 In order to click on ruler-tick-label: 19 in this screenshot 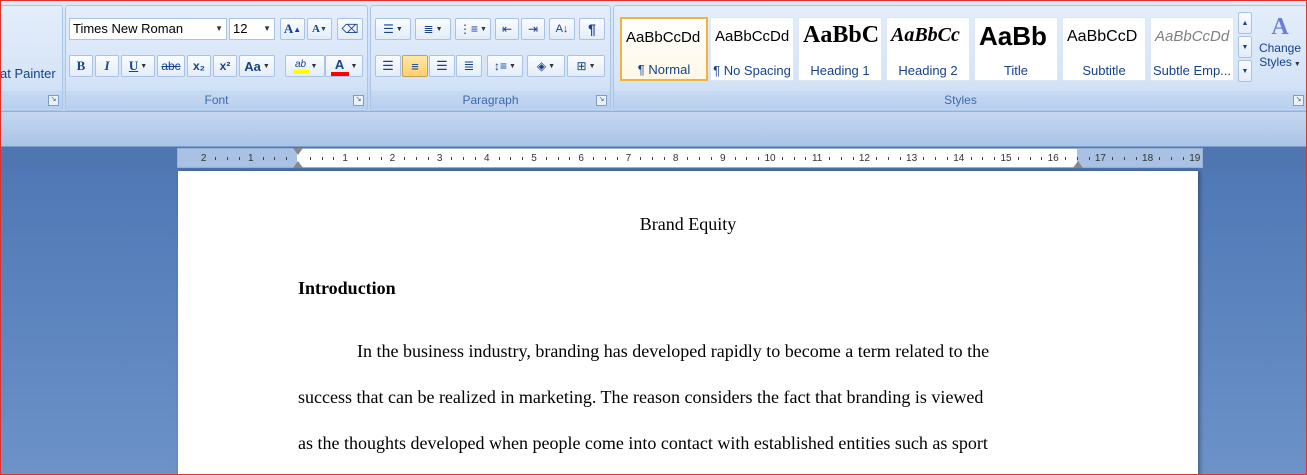, I will do `click(1195, 158)`.